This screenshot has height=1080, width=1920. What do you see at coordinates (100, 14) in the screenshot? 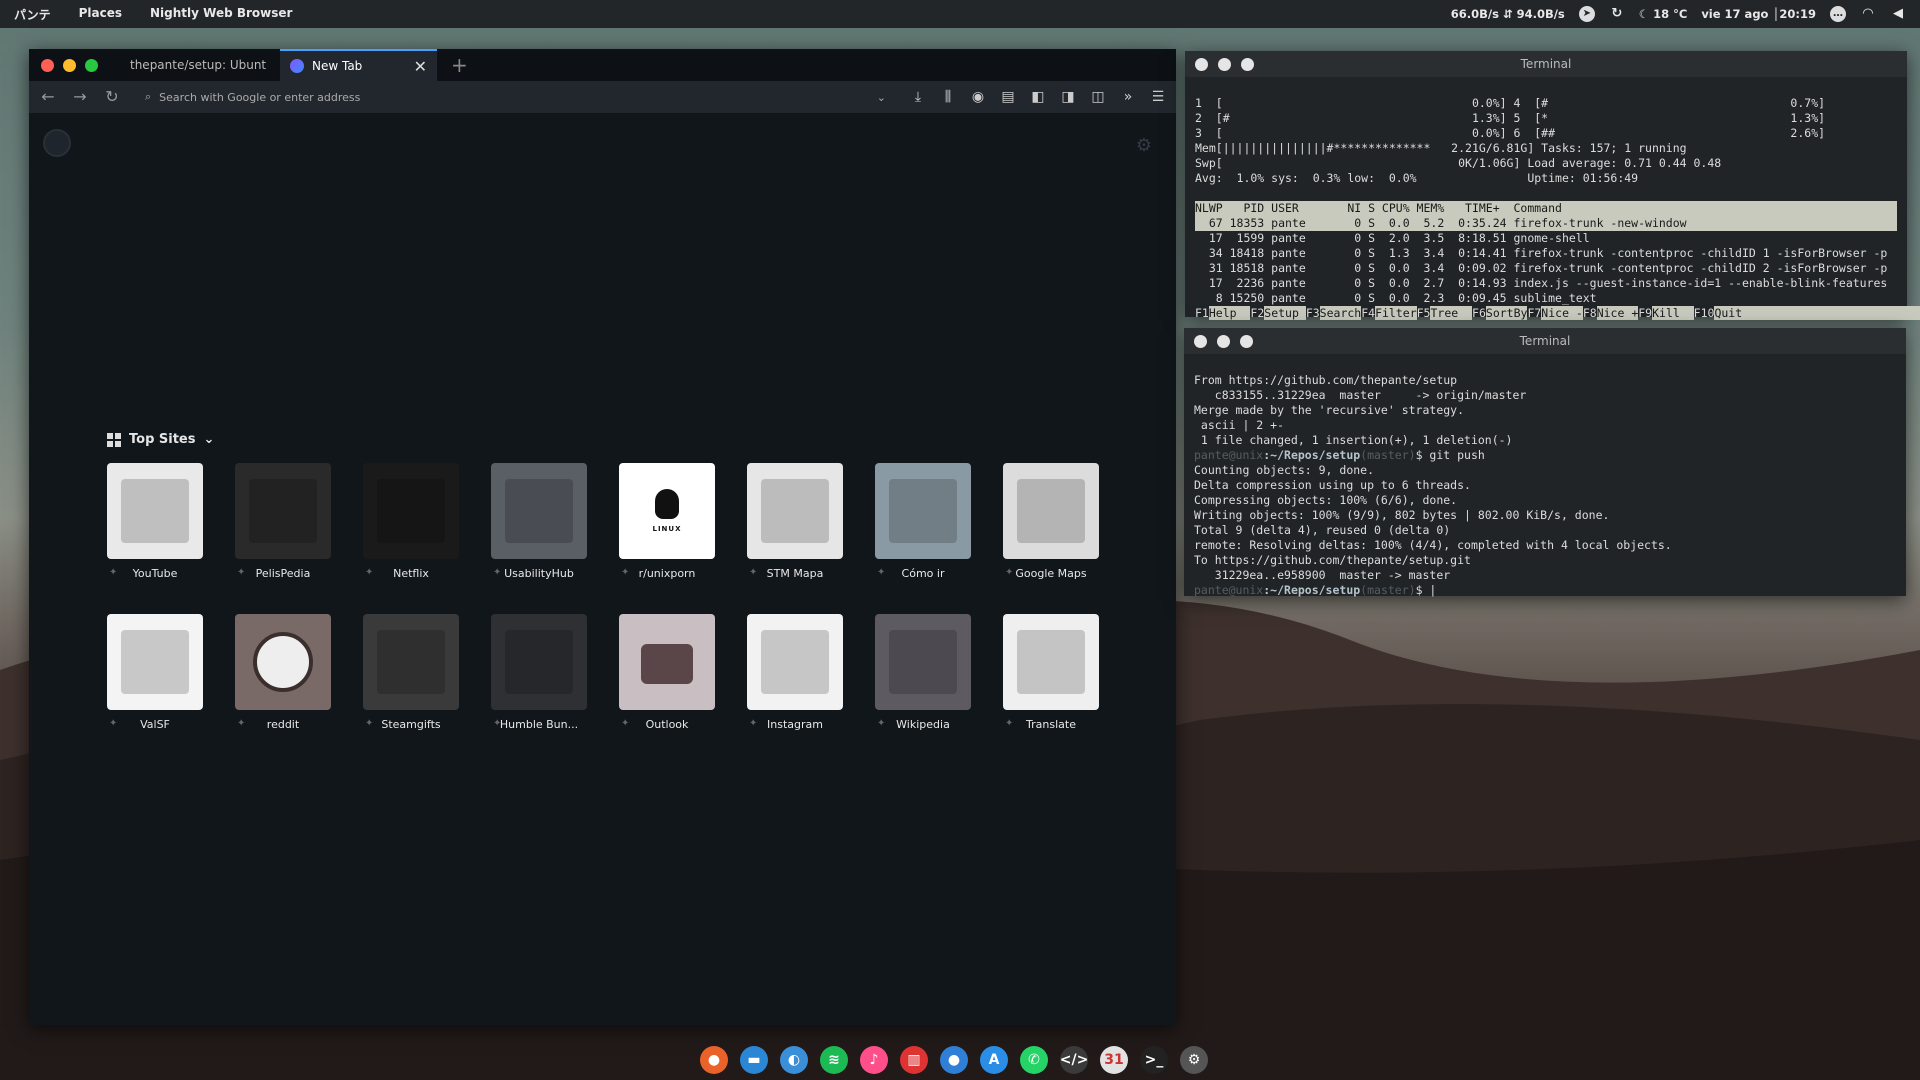
I see `places-menu: Places` at bounding box center [100, 14].